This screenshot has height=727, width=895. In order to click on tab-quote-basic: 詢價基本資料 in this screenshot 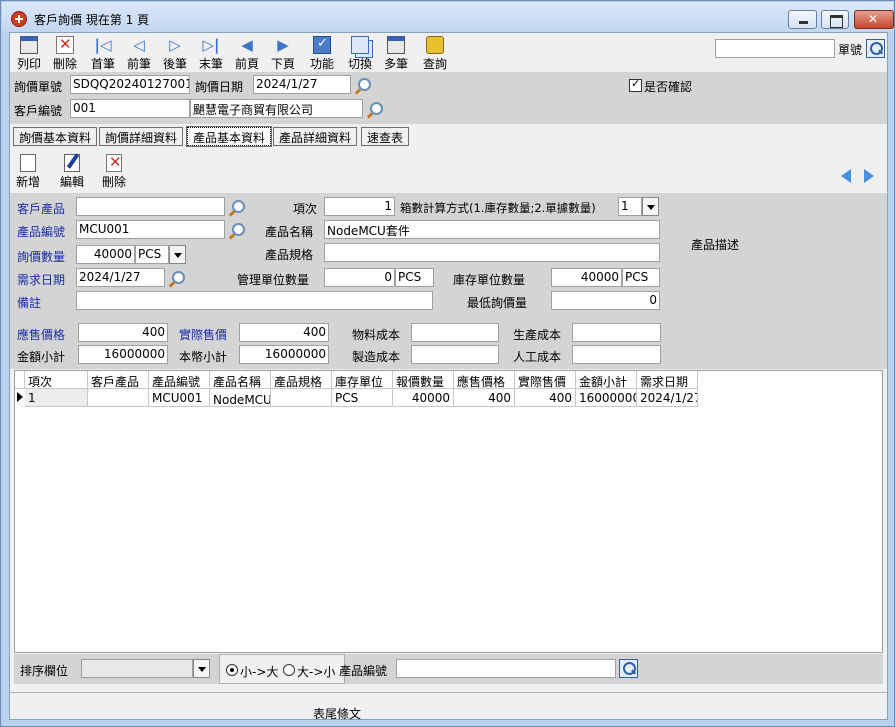, I will do `click(55, 136)`.